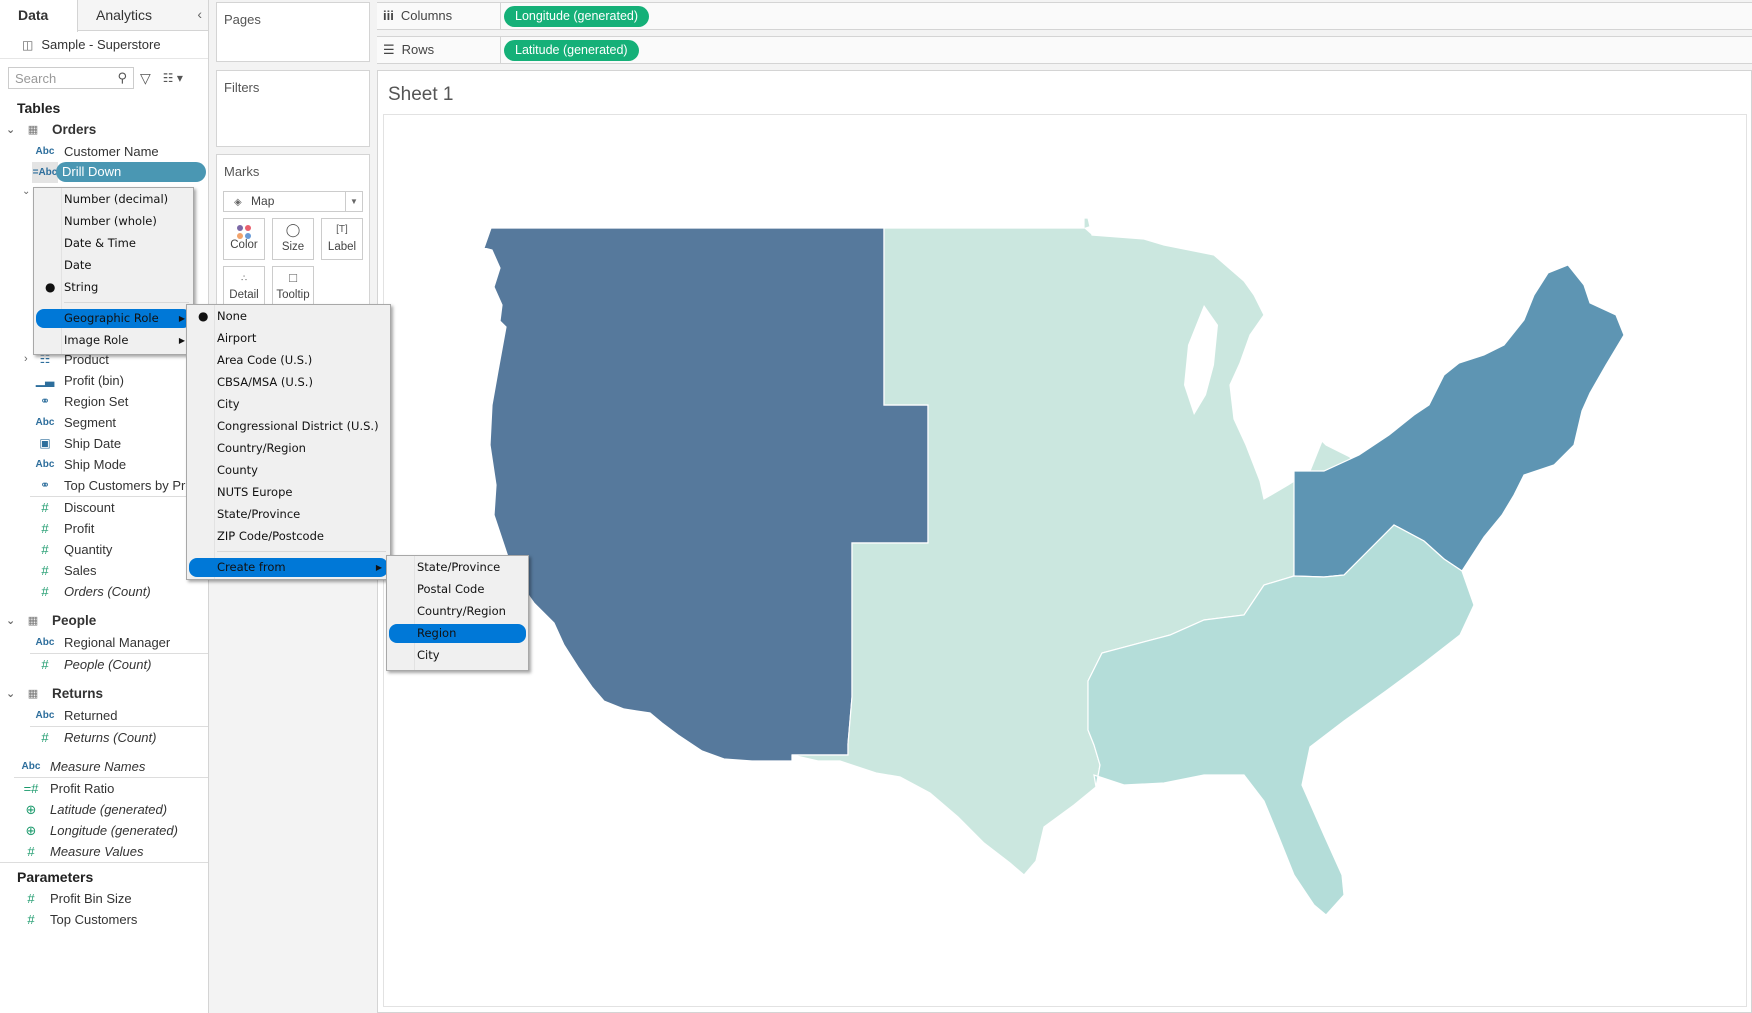  I want to click on label-button: [T] Label, so click(342, 239).